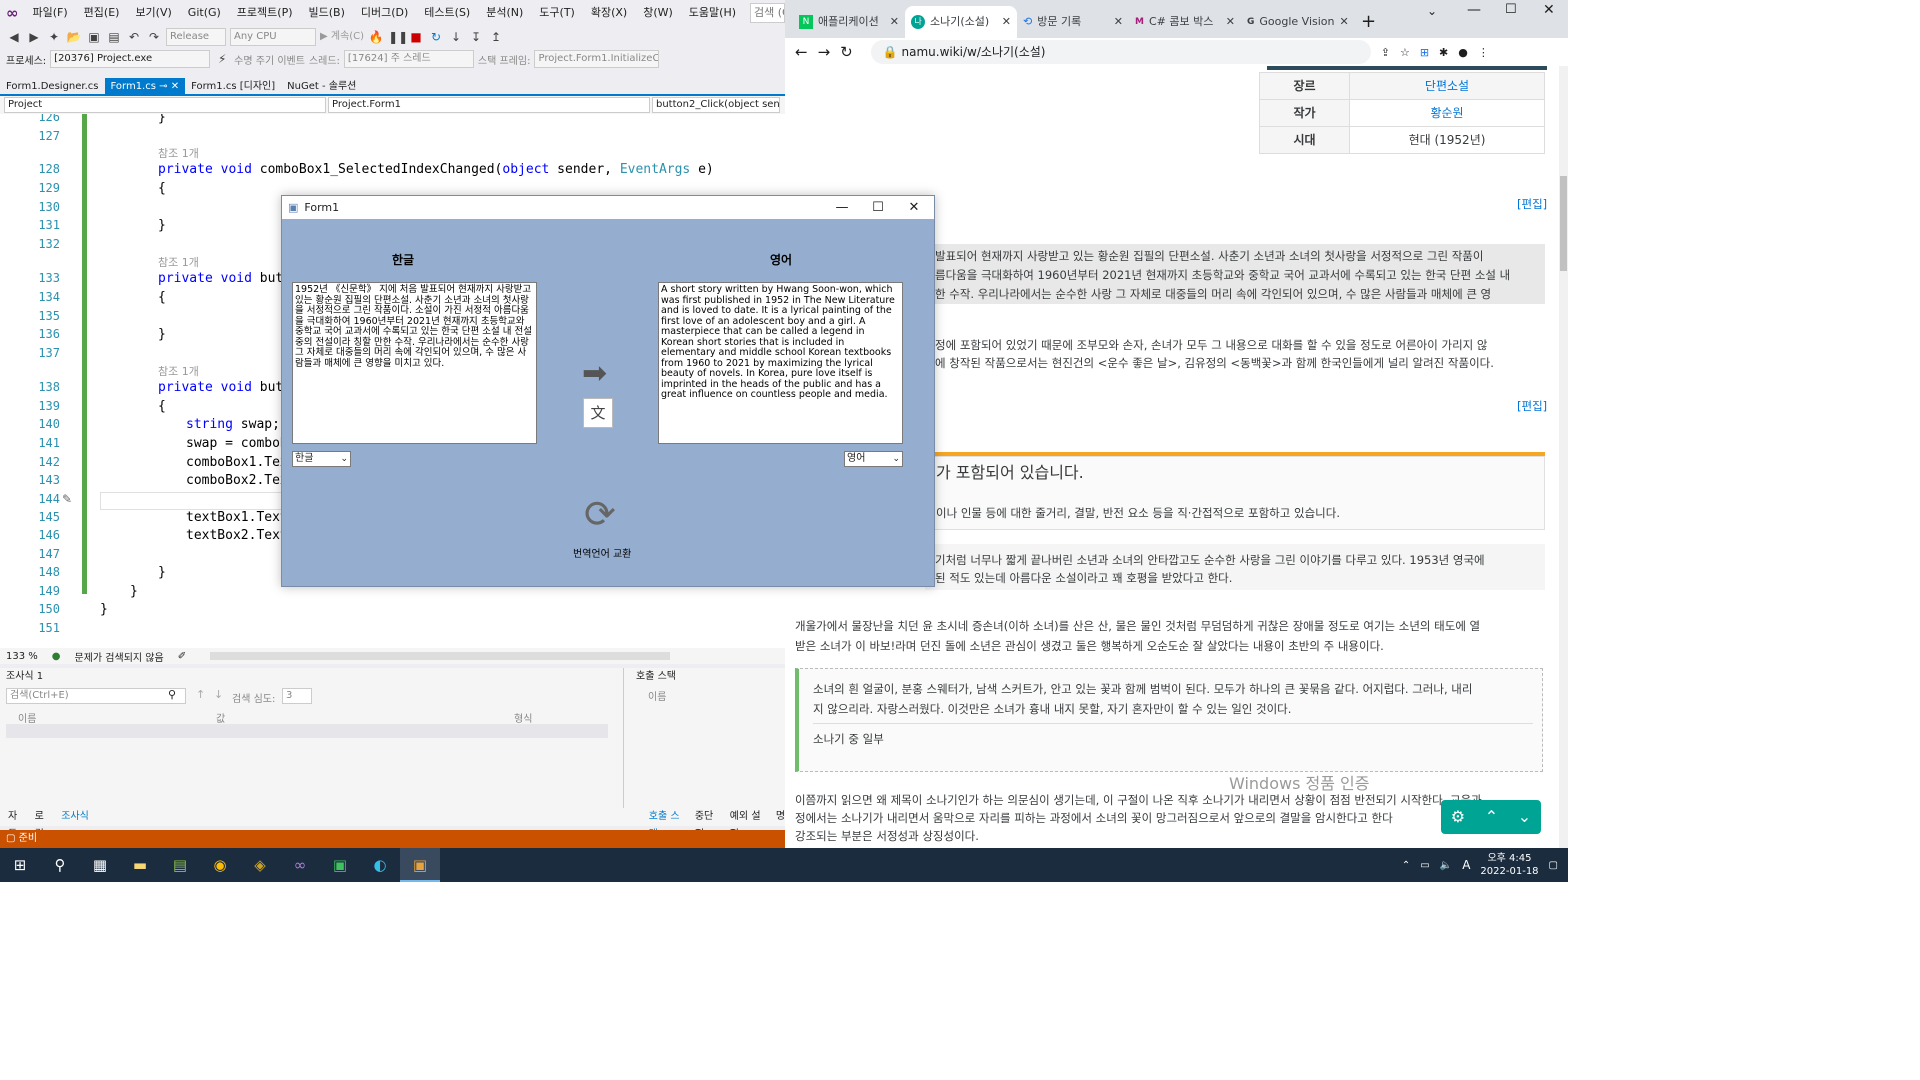 The width and height of the screenshot is (1920, 1080). I want to click on notification-icon: ▢, so click(1553, 865).